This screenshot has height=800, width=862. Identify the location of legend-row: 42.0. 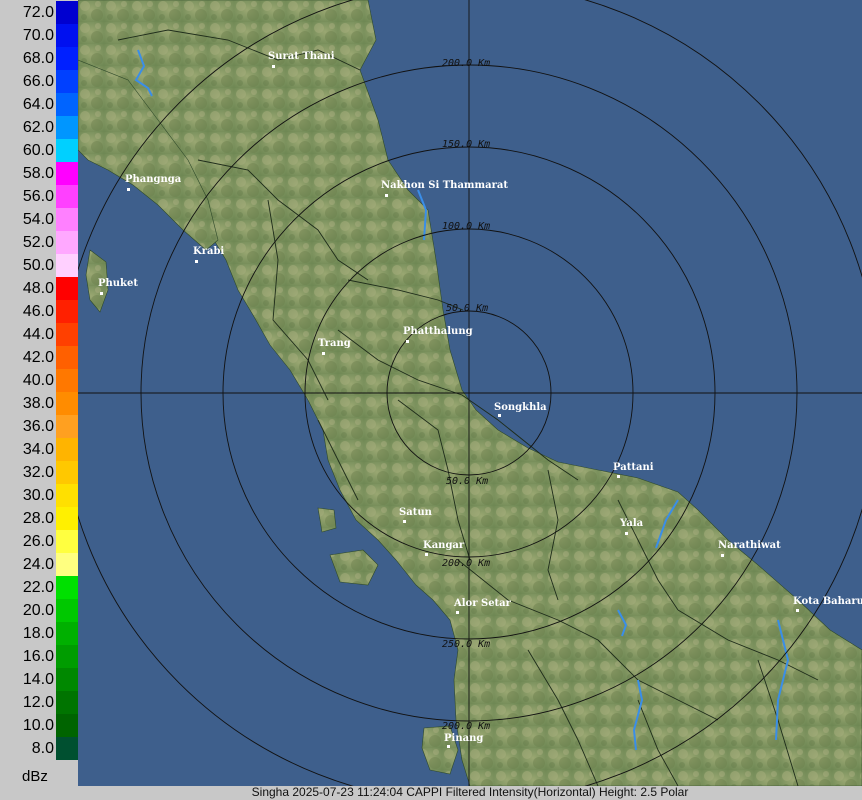
(39, 357).